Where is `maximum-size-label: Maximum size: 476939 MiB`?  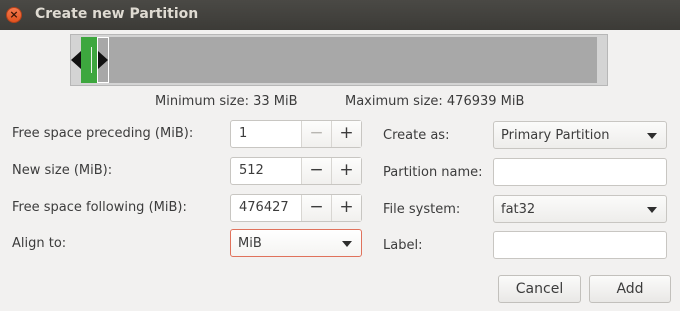
maximum-size-label: Maximum size: 476939 MiB is located at coordinates (435, 101).